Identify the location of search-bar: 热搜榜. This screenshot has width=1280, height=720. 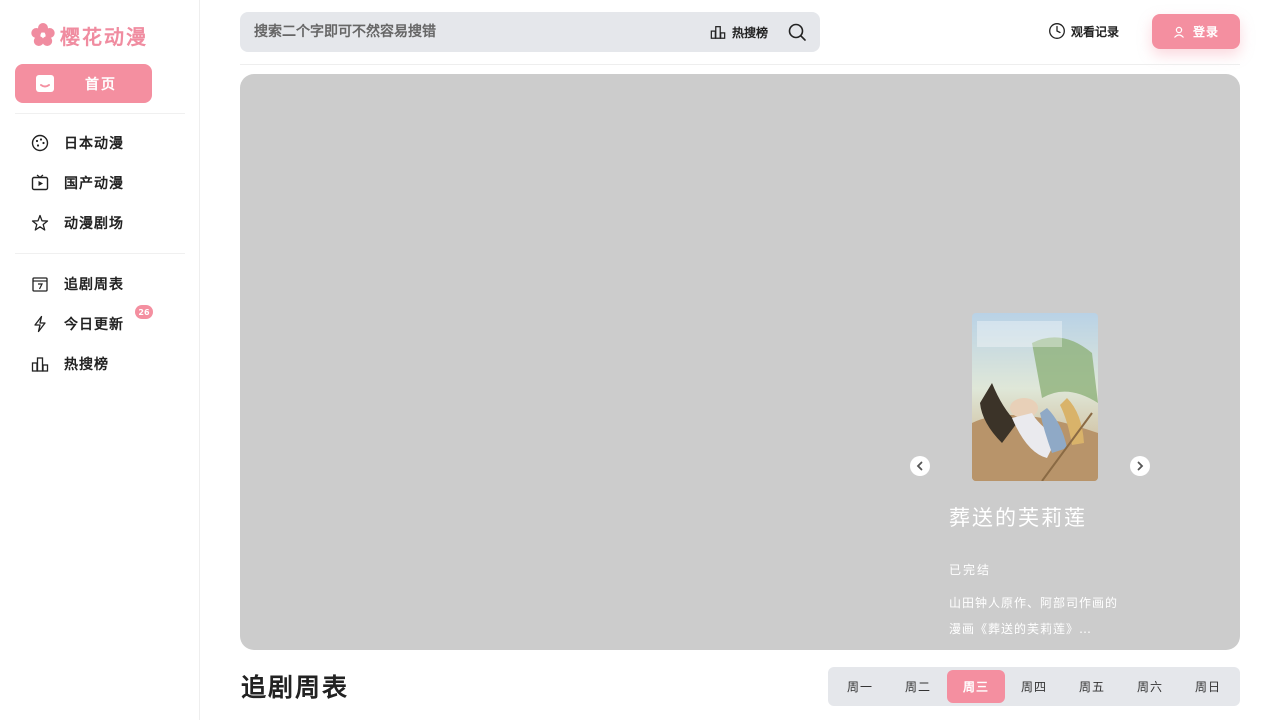
(530, 32).